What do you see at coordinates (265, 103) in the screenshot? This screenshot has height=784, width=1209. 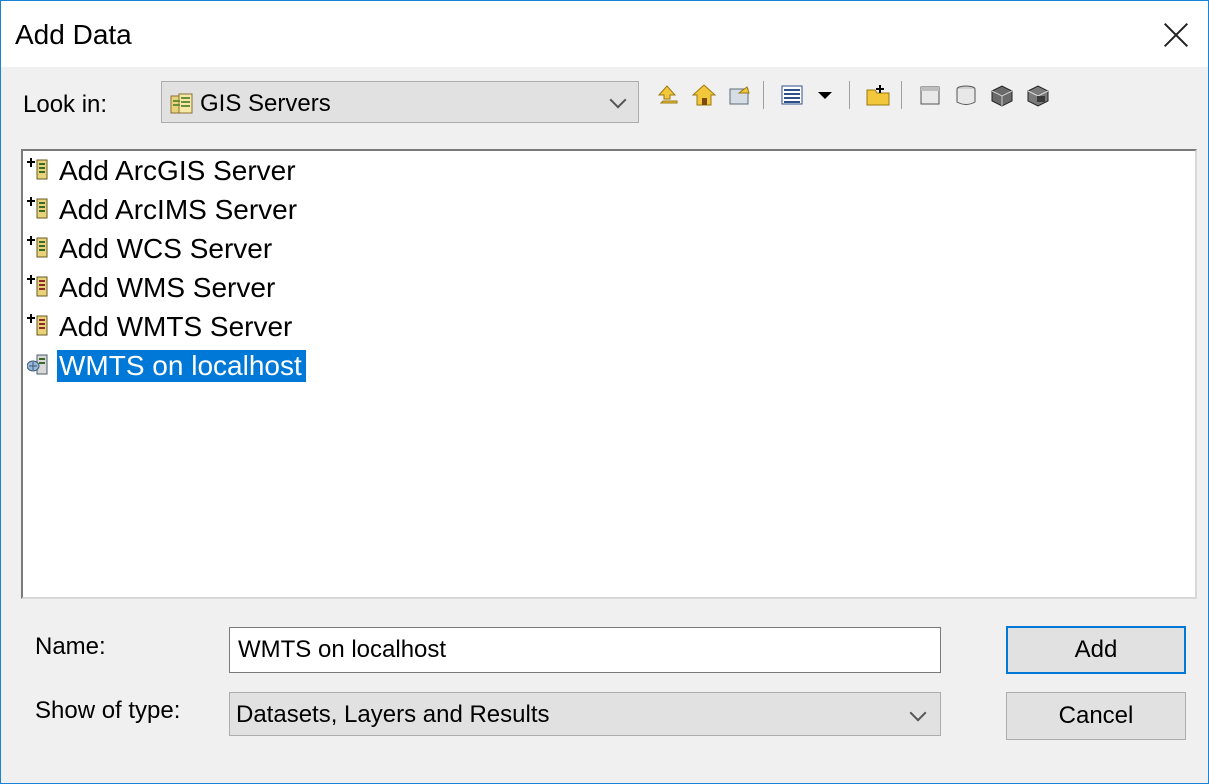 I see `look-in-value: GIS Servers` at bounding box center [265, 103].